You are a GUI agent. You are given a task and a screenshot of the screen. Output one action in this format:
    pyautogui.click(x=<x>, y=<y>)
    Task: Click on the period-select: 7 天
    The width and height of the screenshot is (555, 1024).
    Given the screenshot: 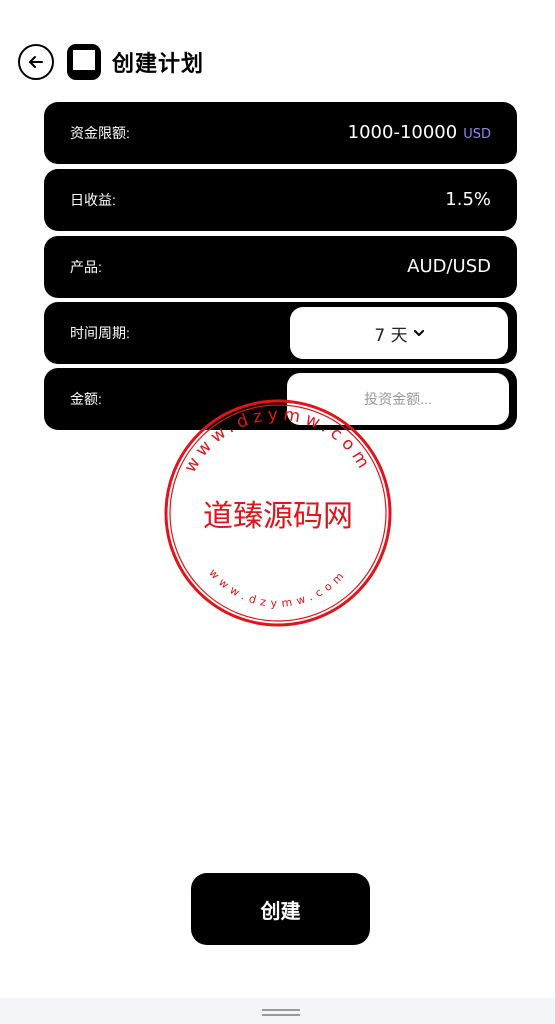 What is the action you would take?
    pyautogui.click(x=399, y=333)
    